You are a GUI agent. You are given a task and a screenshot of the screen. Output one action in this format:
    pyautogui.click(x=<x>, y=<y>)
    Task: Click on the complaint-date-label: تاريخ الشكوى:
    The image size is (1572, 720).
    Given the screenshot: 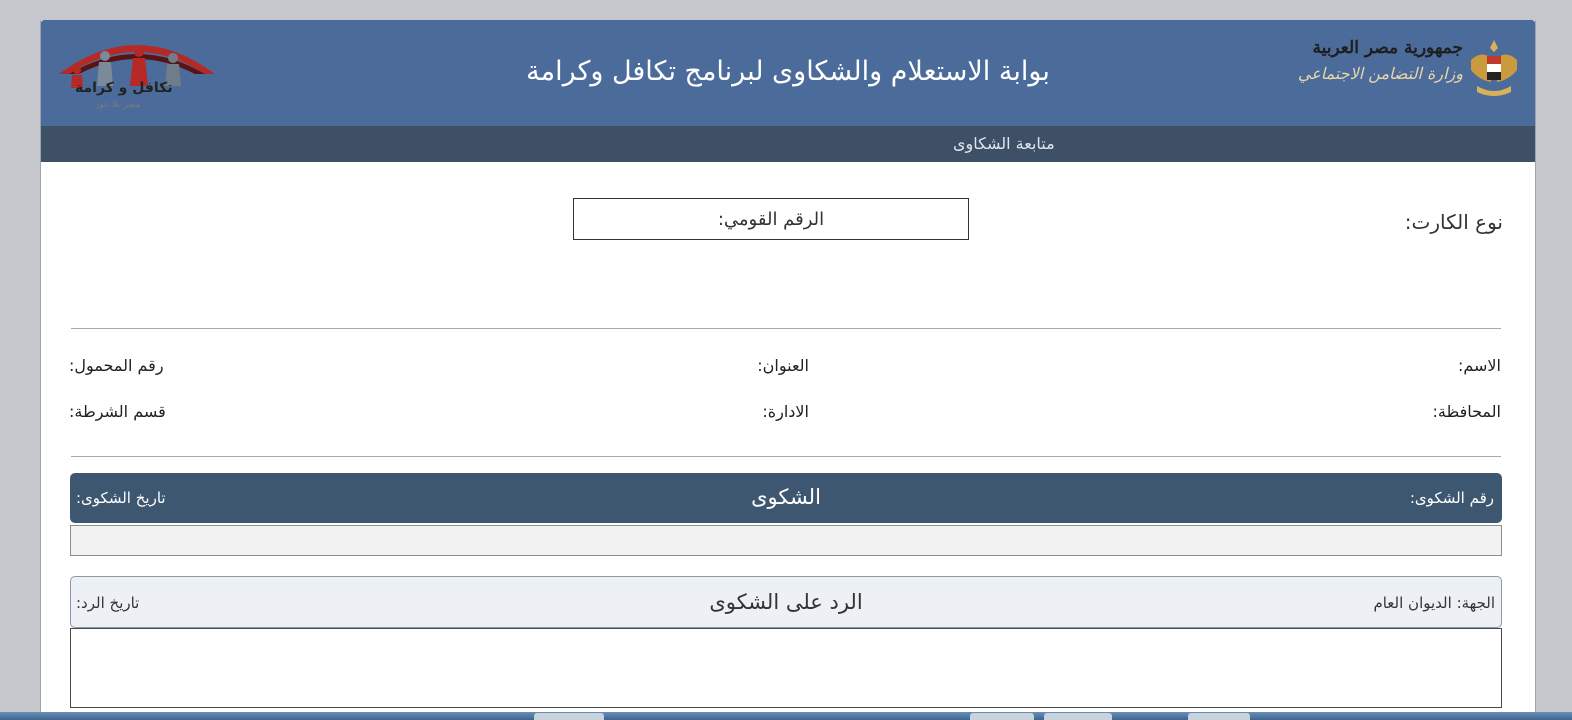 What is the action you would take?
    pyautogui.click(x=121, y=498)
    